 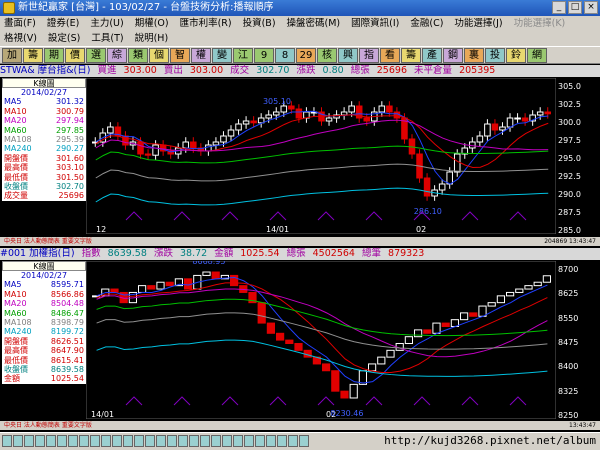 I want to click on toolbar-button: 權, so click(x=201, y=55).